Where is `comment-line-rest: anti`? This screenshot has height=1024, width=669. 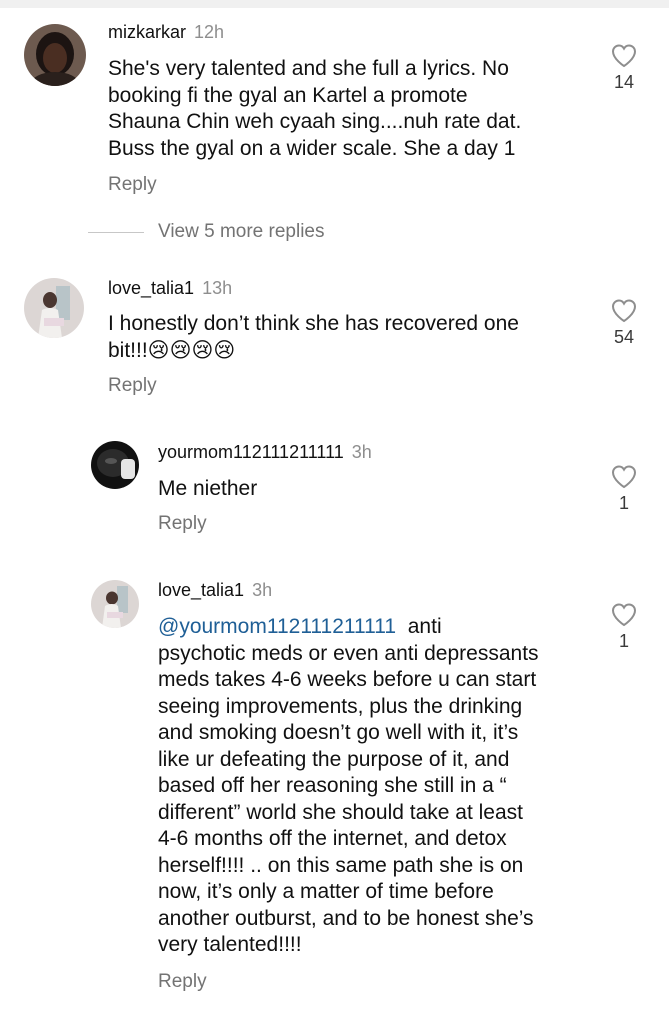
comment-line-rest: anti is located at coordinates (419, 626).